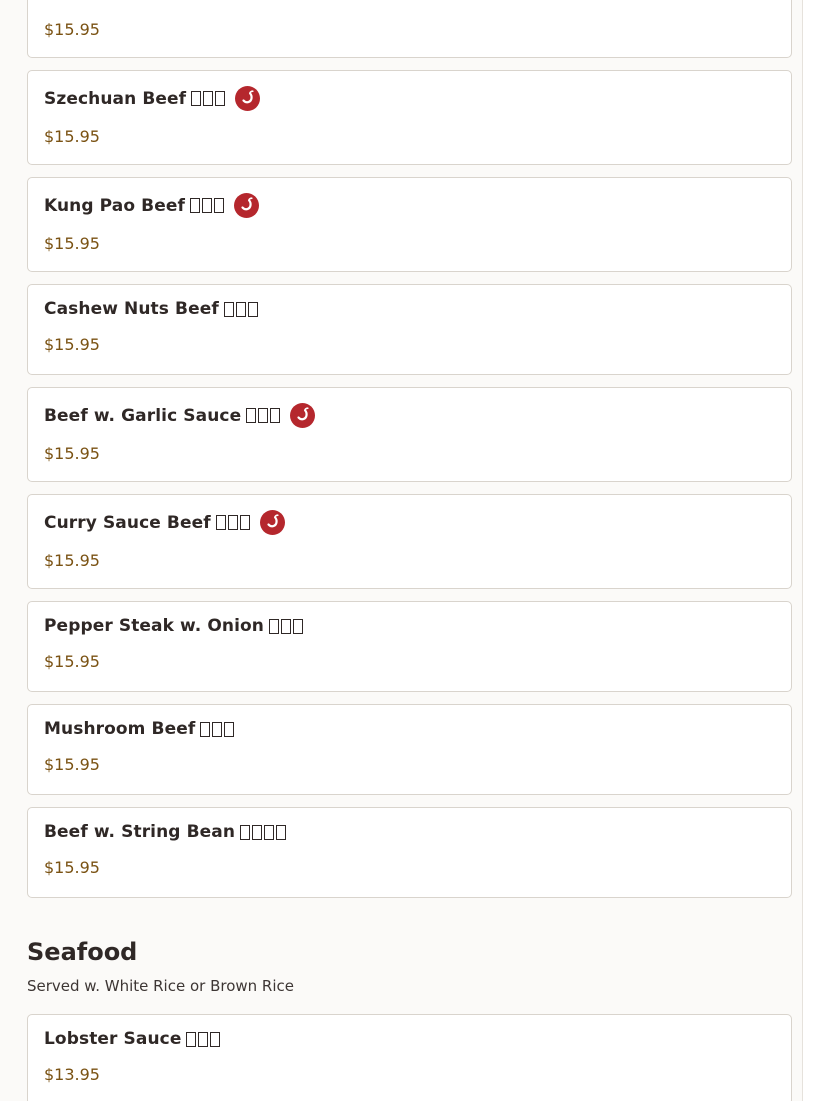 Image resolution: width=824 pixels, height=1101 pixels. What do you see at coordinates (409, 852) in the screenshot?
I see `menu-item-beef-string-bean: Beef w. String Bean $15.95` at bounding box center [409, 852].